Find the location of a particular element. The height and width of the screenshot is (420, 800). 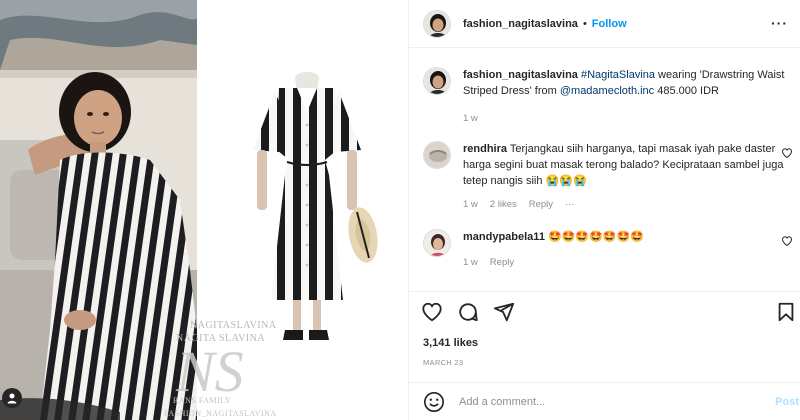

emoji-icon is located at coordinates (434, 402).